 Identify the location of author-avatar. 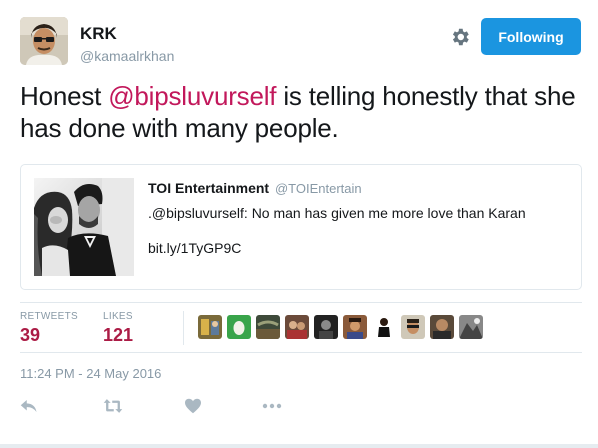
(44, 41).